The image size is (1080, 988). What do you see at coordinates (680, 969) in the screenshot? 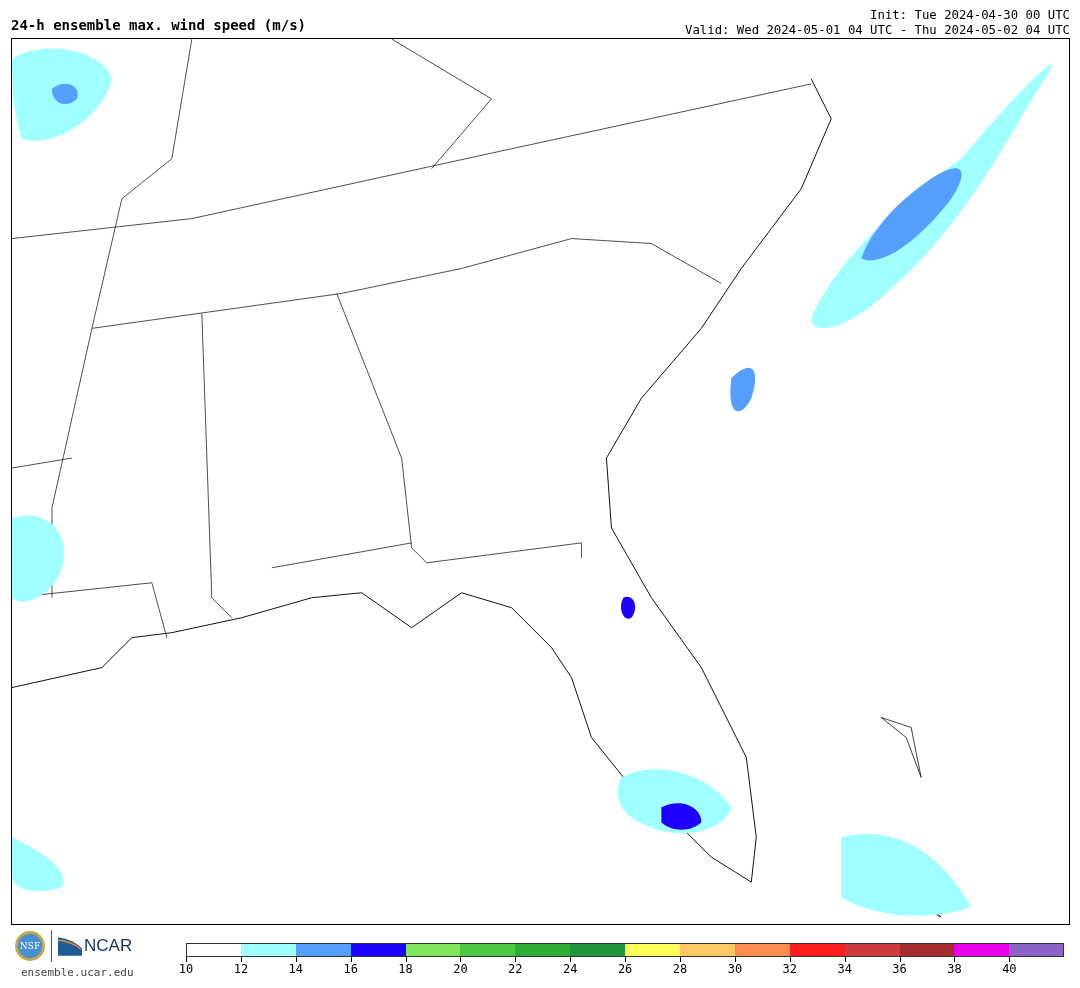
I see `colorbar-label: 28` at bounding box center [680, 969].